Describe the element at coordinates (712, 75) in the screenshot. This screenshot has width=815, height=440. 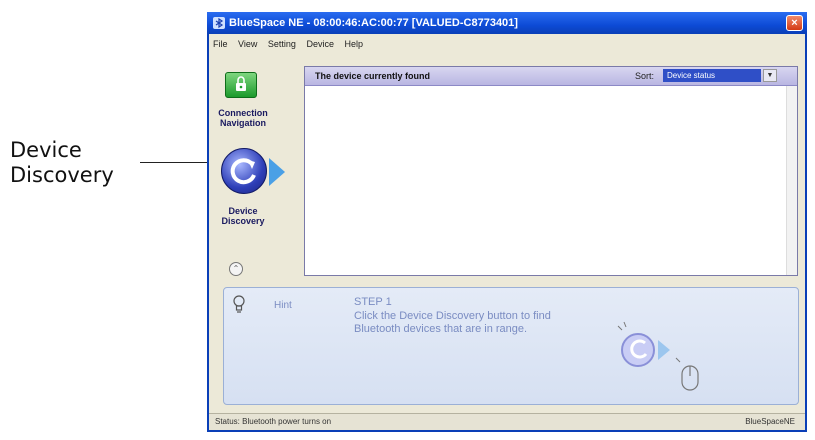
I see `sort-select: Device status` at that location.